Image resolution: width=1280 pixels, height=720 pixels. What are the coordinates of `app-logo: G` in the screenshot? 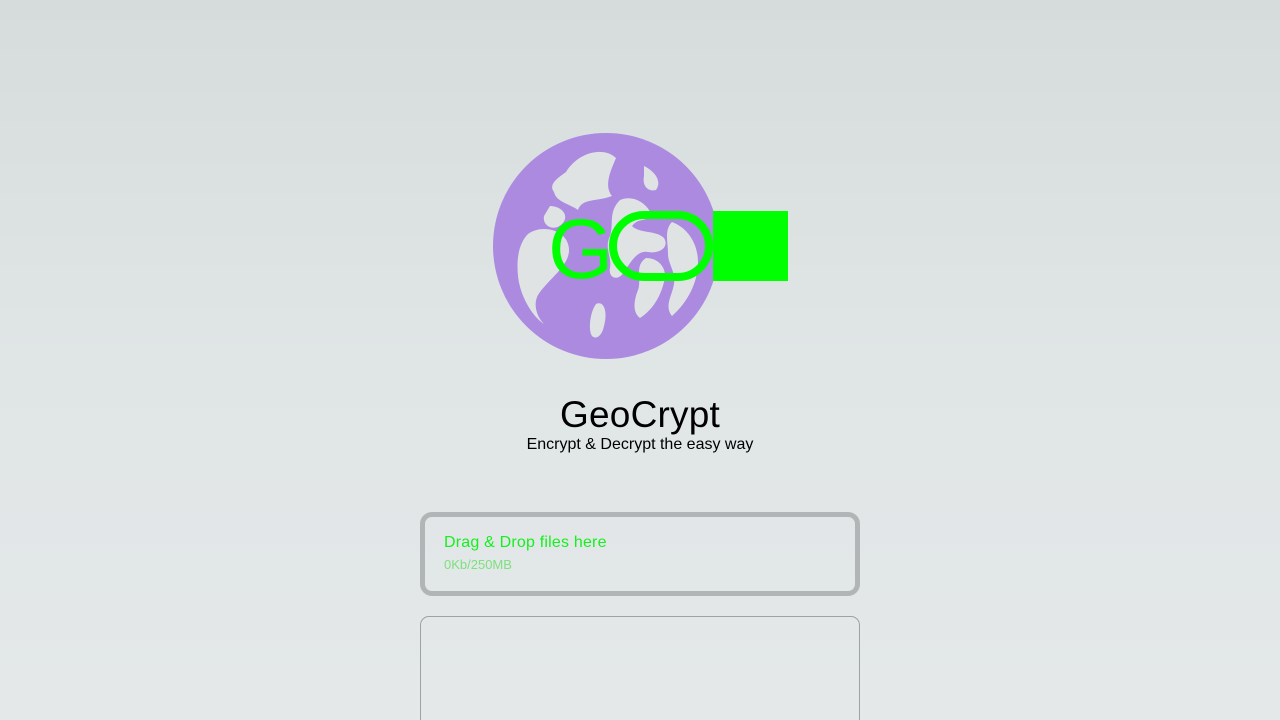 It's located at (642, 246).